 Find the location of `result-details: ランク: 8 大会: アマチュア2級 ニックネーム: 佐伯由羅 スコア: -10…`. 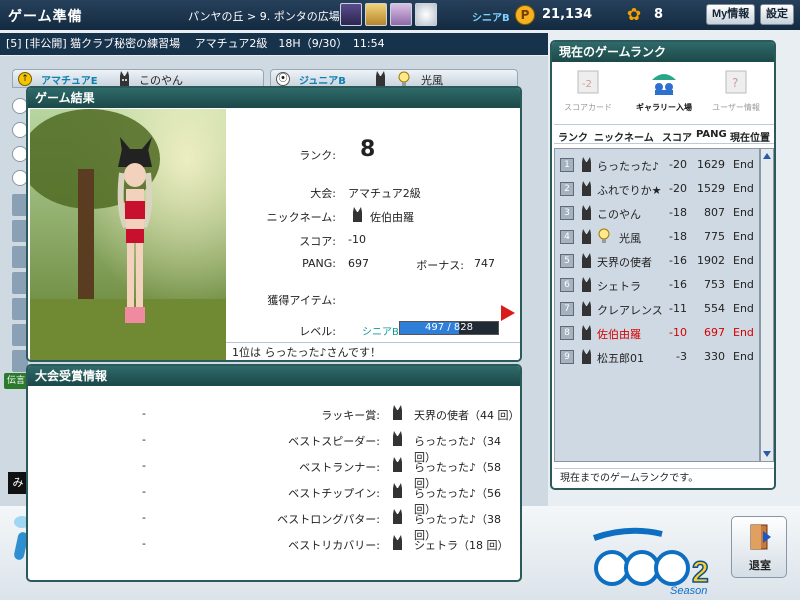

result-details: ランク: 8 大会: アマチュア2級 ニックネーム: 佐伯由羅 スコア: -10… is located at coordinates (373, 225).